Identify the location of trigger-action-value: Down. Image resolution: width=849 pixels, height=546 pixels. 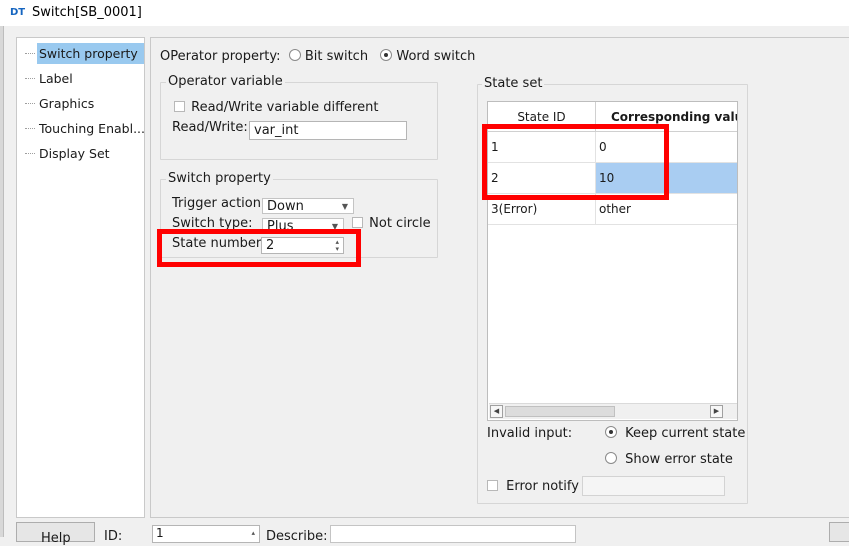
(285, 206).